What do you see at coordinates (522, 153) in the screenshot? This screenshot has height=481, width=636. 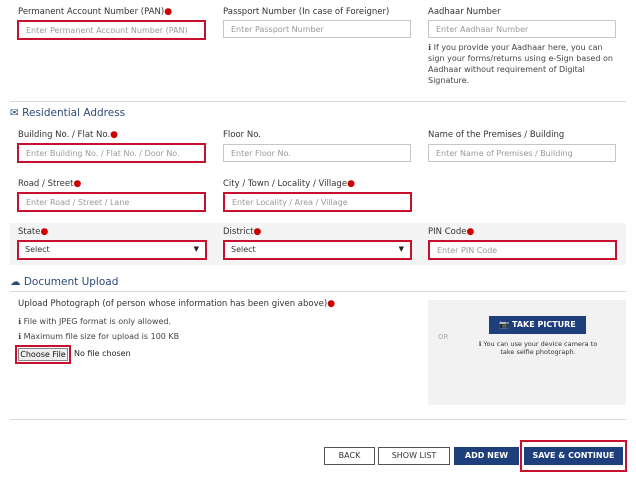 I see `premises-input: Enter Name of Premises / Building` at bounding box center [522, 153].